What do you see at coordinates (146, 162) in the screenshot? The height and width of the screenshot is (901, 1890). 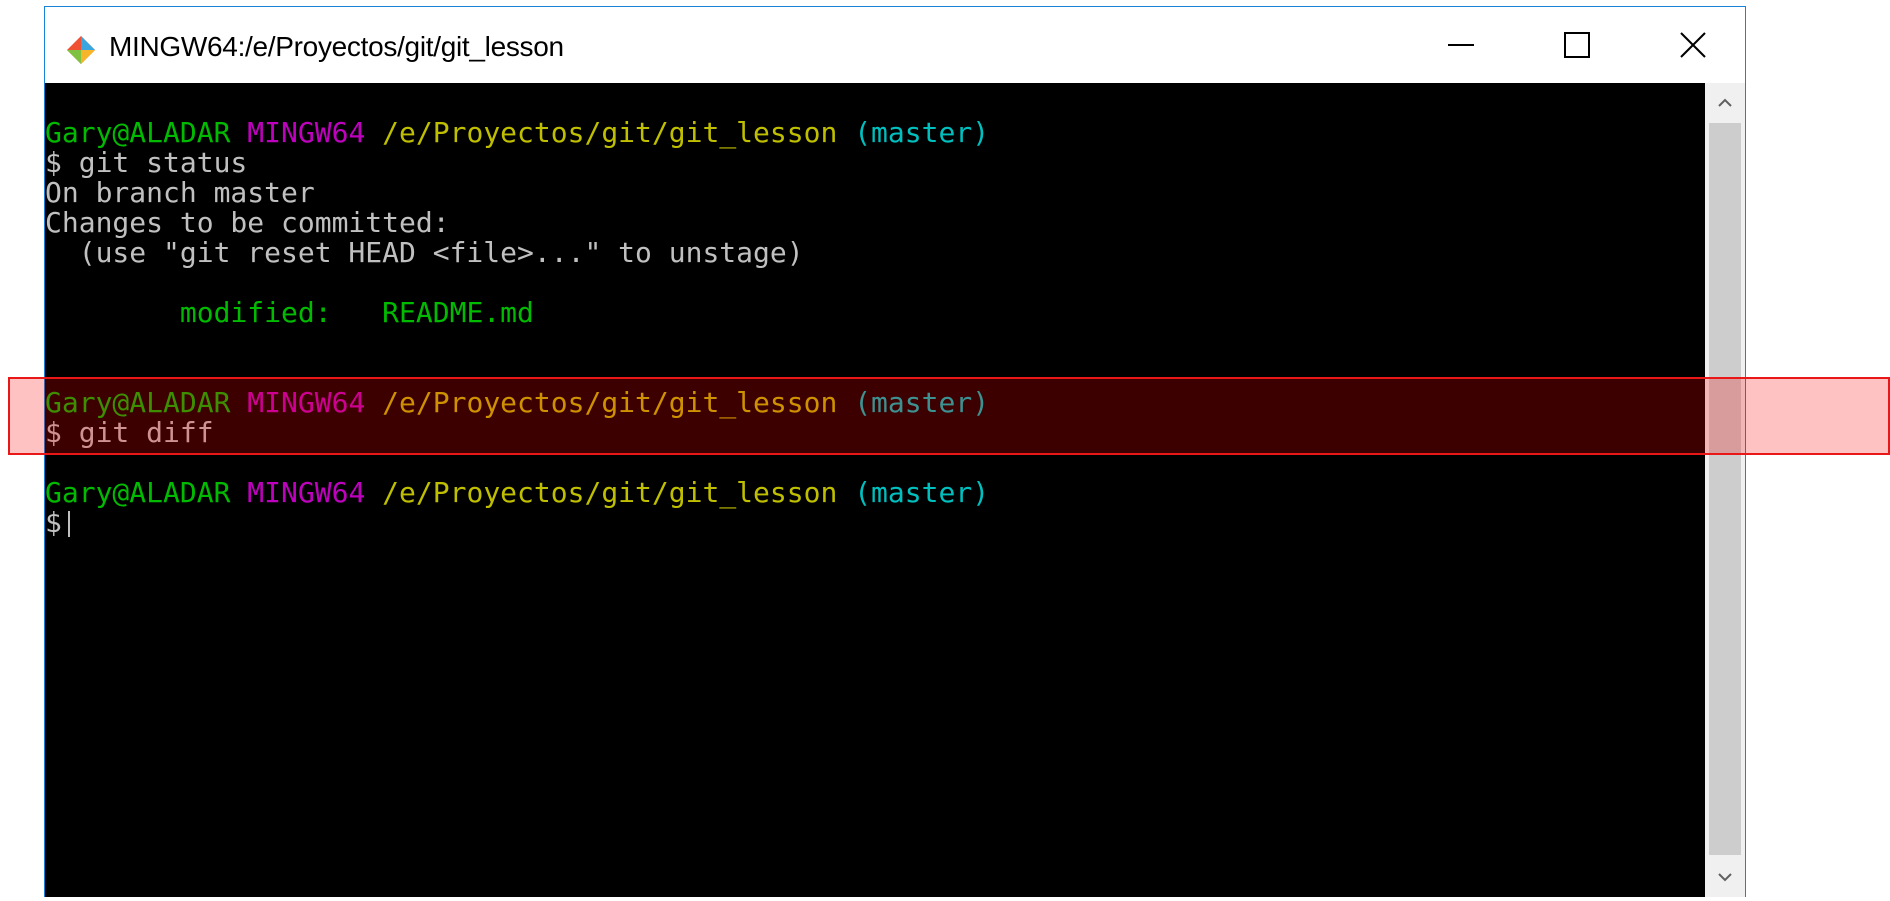 I see `command-git-status: $ git status` at bounding box center [146, 162].